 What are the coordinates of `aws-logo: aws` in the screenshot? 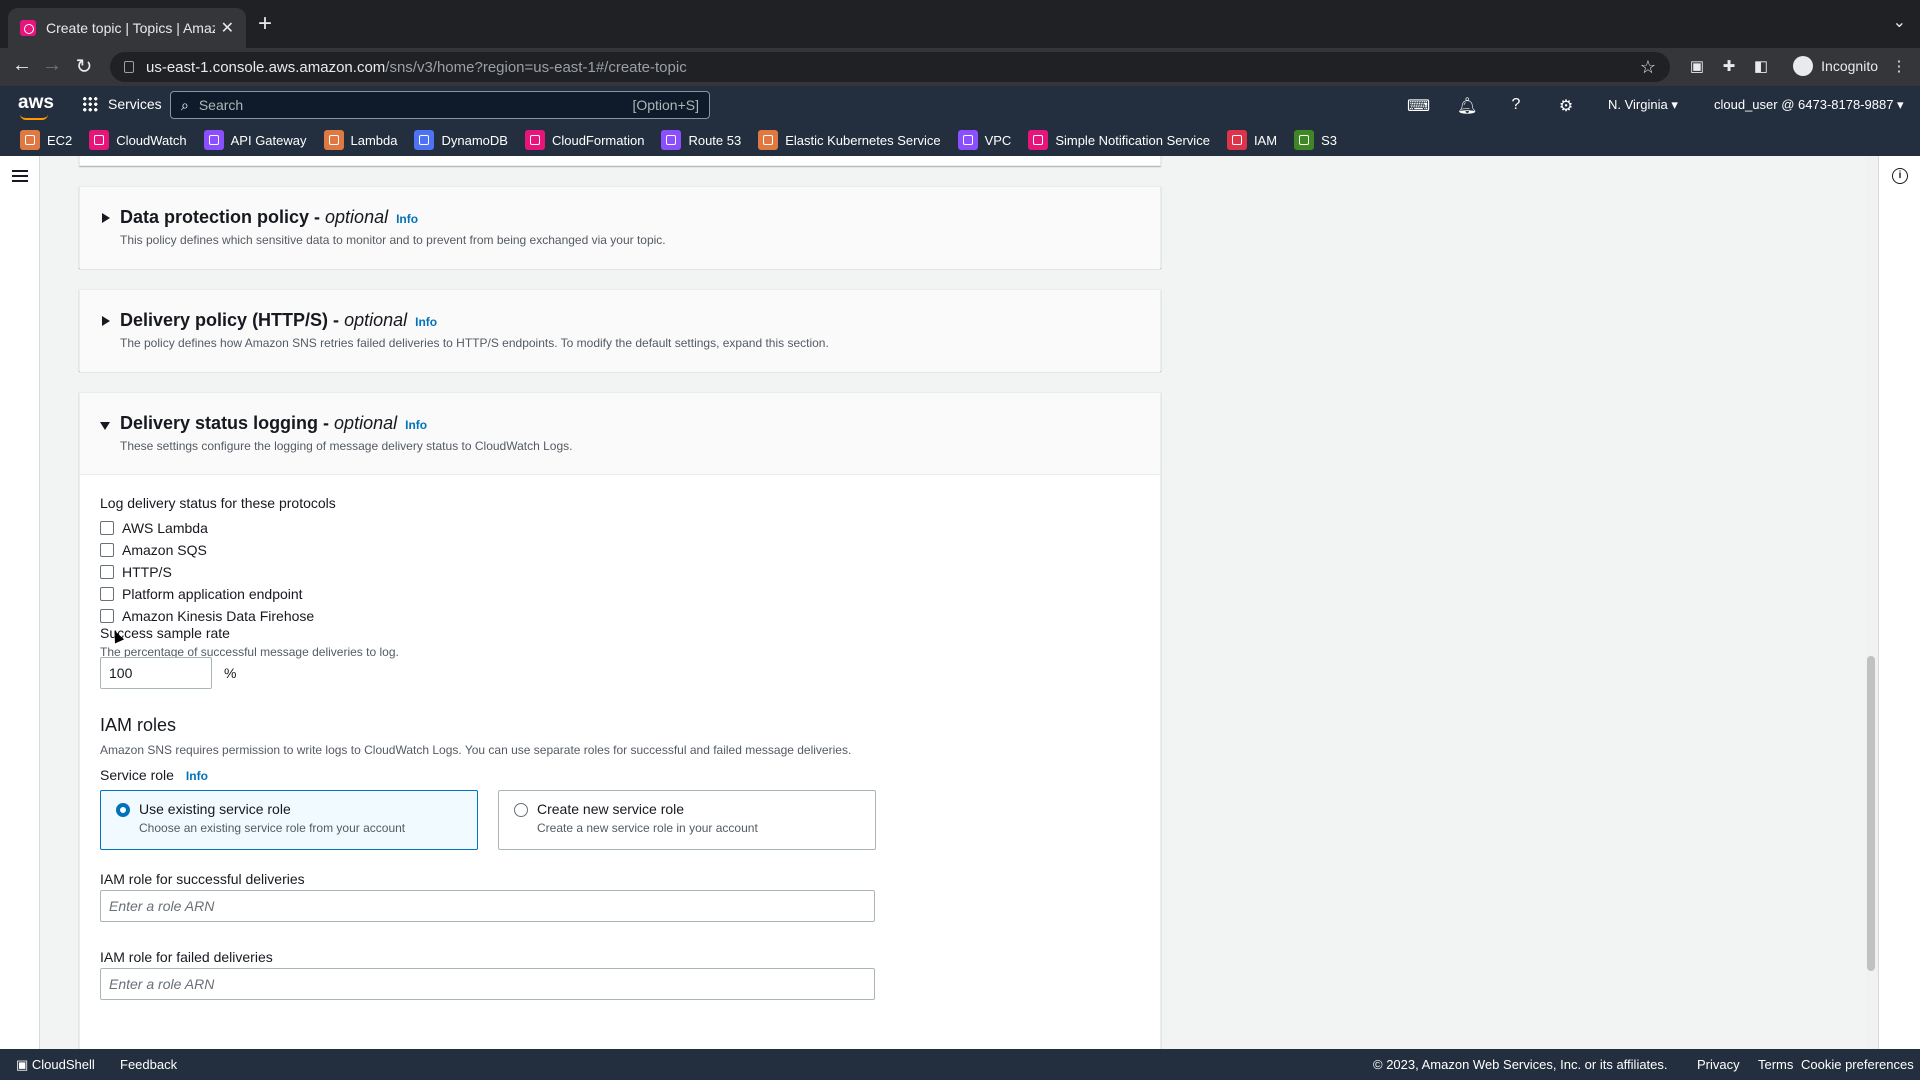 It's located at (36, 106).